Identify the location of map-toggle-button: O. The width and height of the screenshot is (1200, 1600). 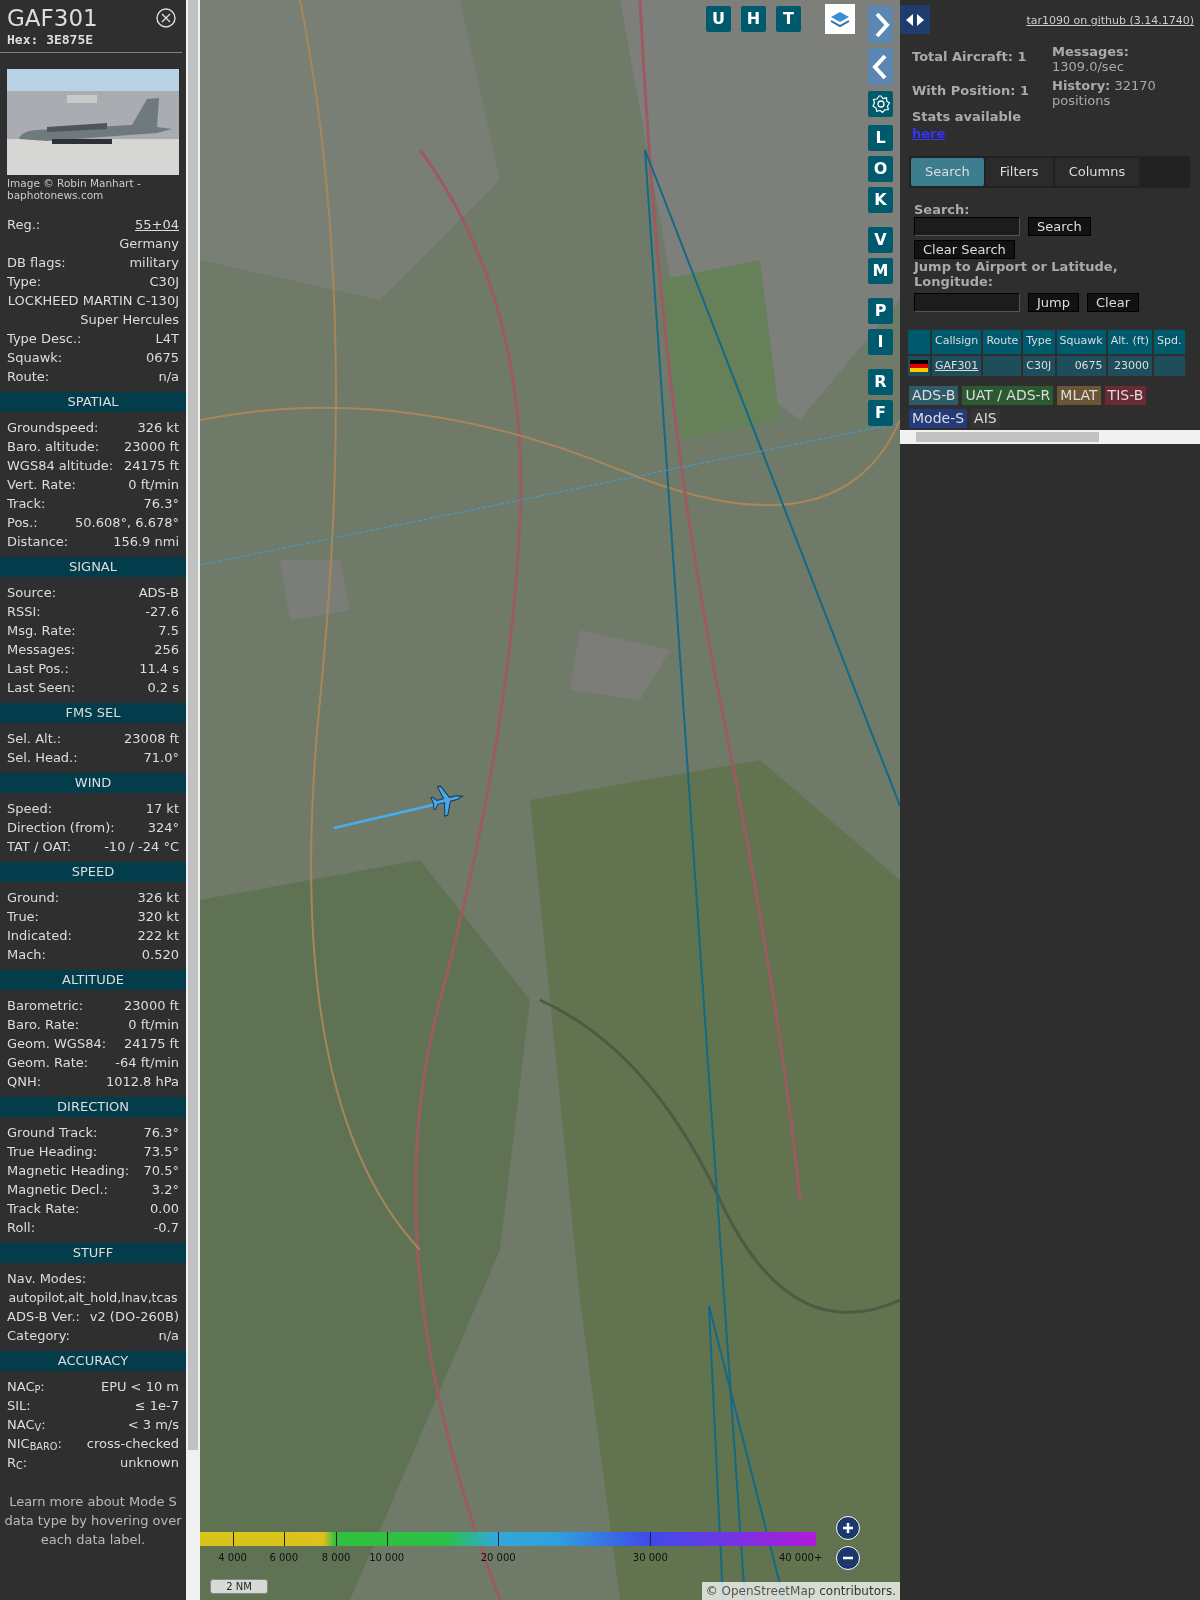
(880, 169).